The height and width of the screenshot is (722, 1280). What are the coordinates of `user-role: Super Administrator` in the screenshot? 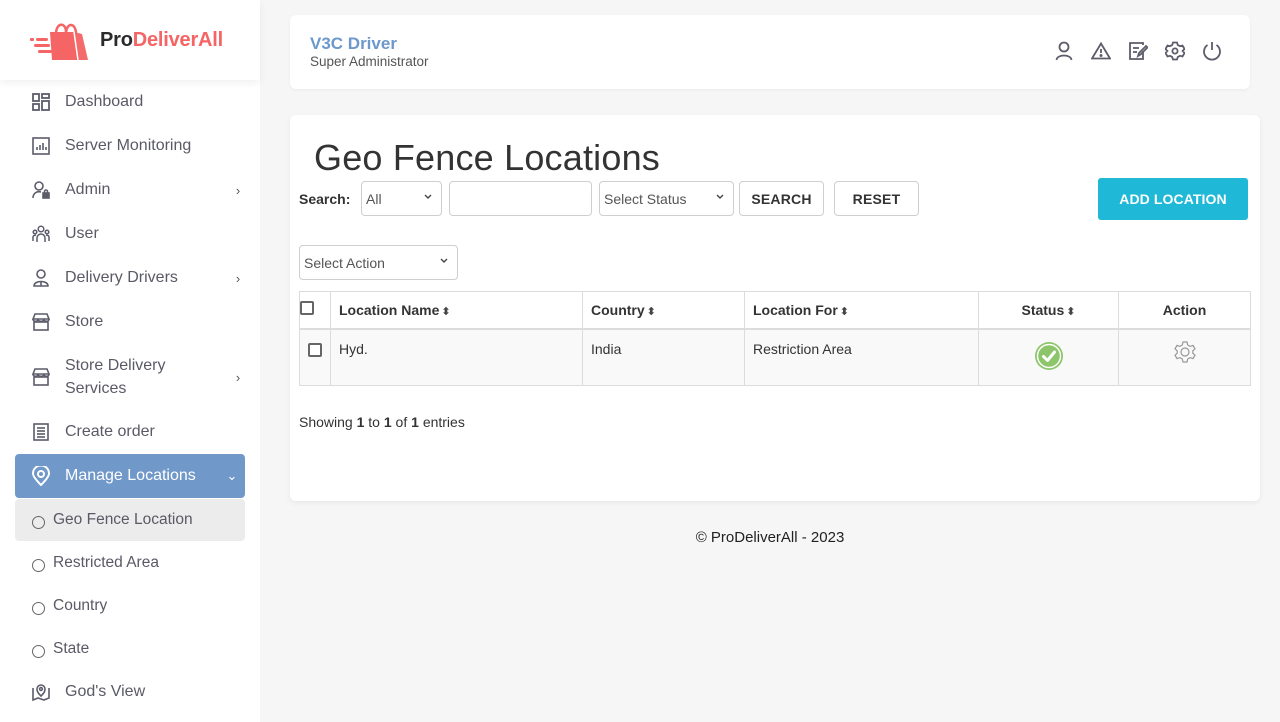 It's located at (369, 61).